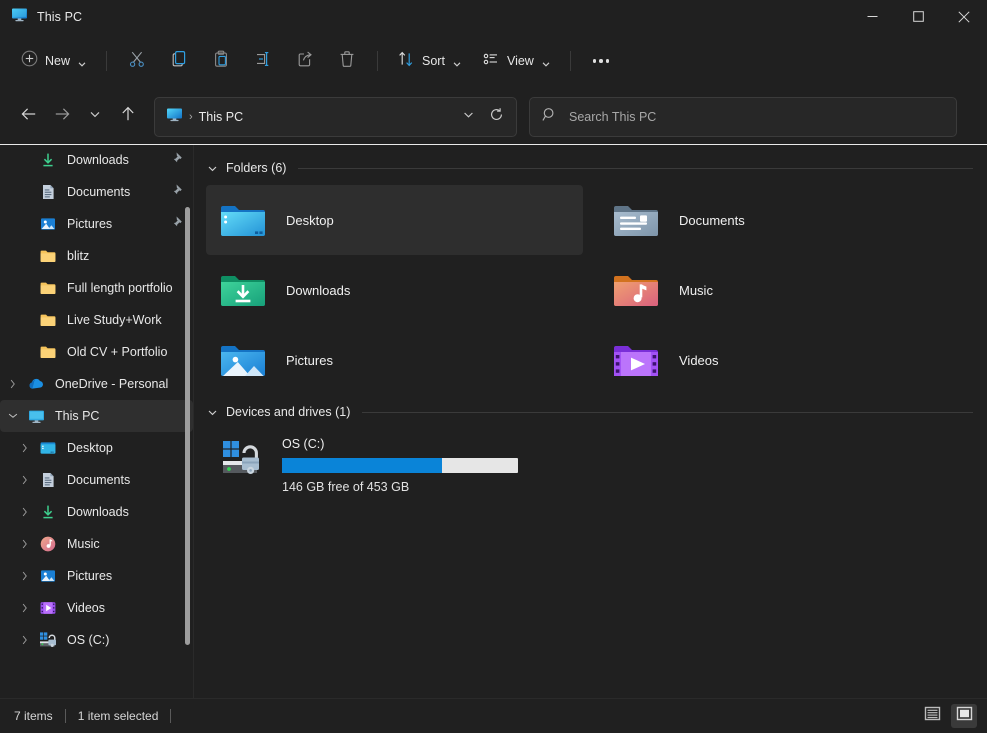  I want to click on devices-group-title: Devices and drives (1), so click(288, 412).